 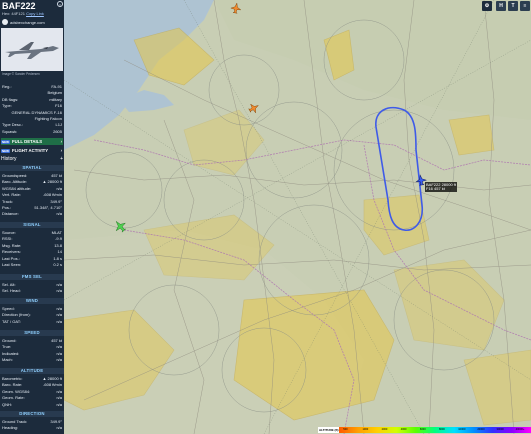 I want to click on spatial-value: n/a, so click(x=59, y=214).